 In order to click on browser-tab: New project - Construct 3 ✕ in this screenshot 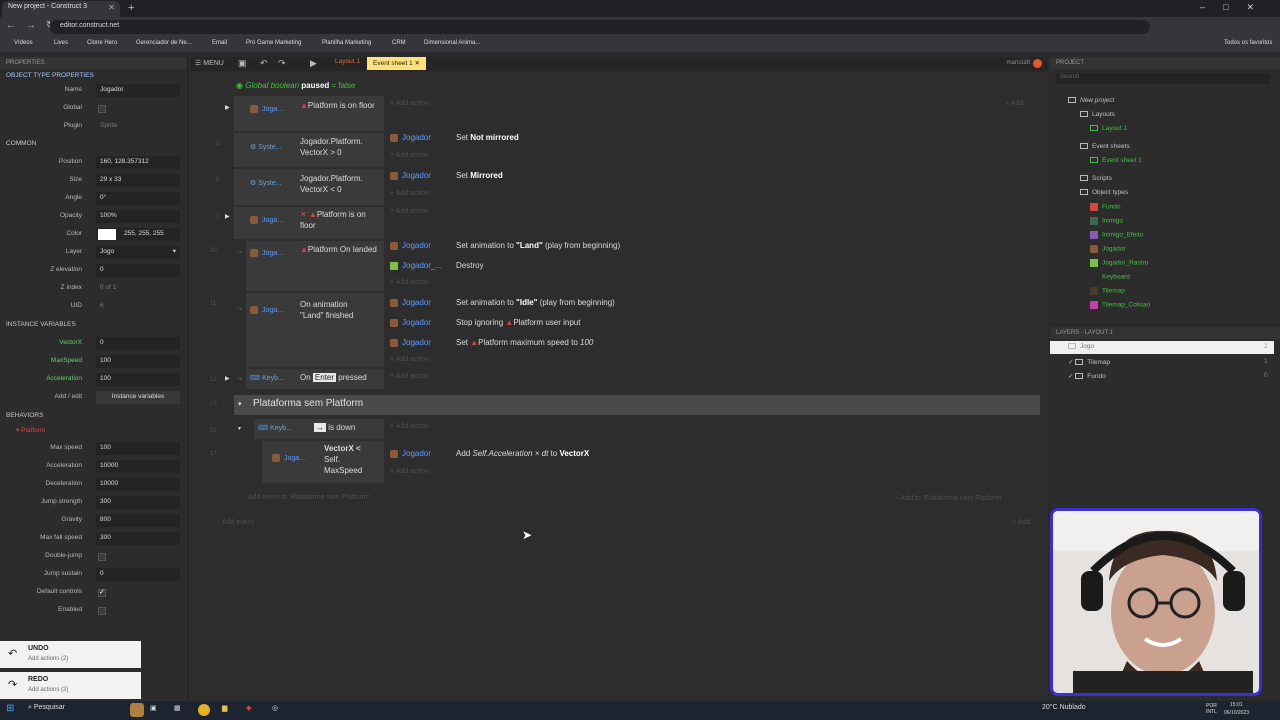, I will do `click(61, 9)`.